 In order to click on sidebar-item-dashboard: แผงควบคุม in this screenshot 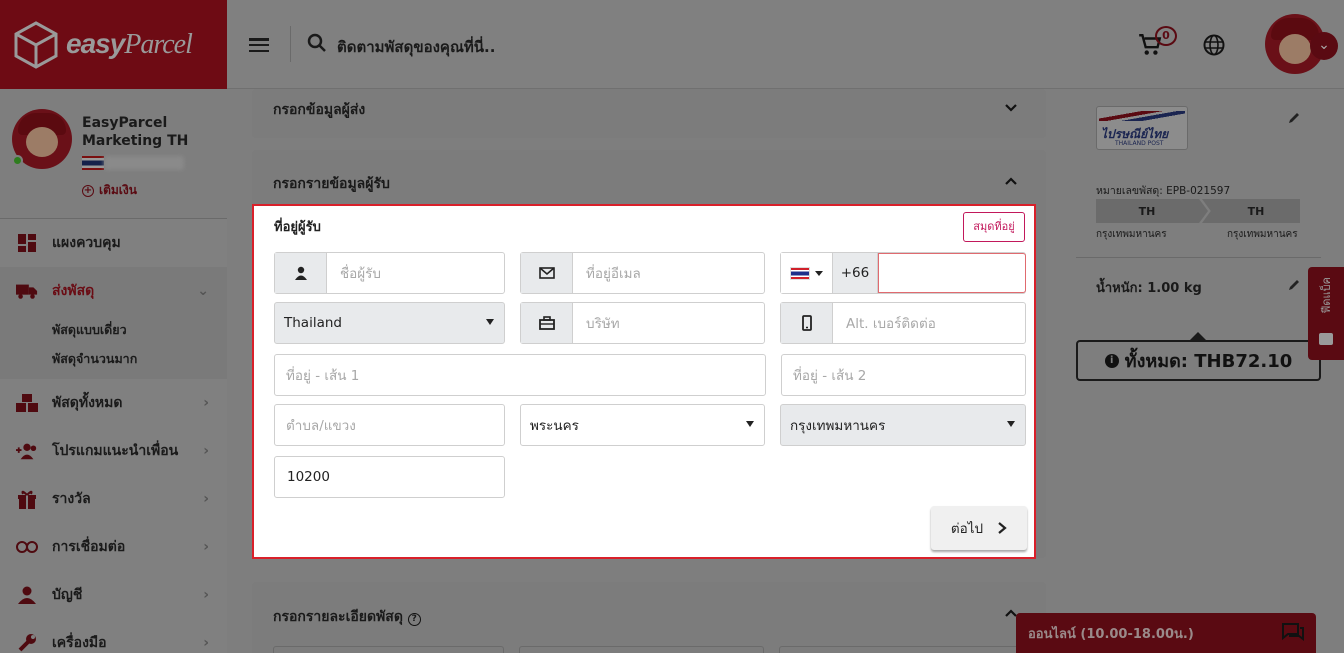, I will do `click(113, 243)`.